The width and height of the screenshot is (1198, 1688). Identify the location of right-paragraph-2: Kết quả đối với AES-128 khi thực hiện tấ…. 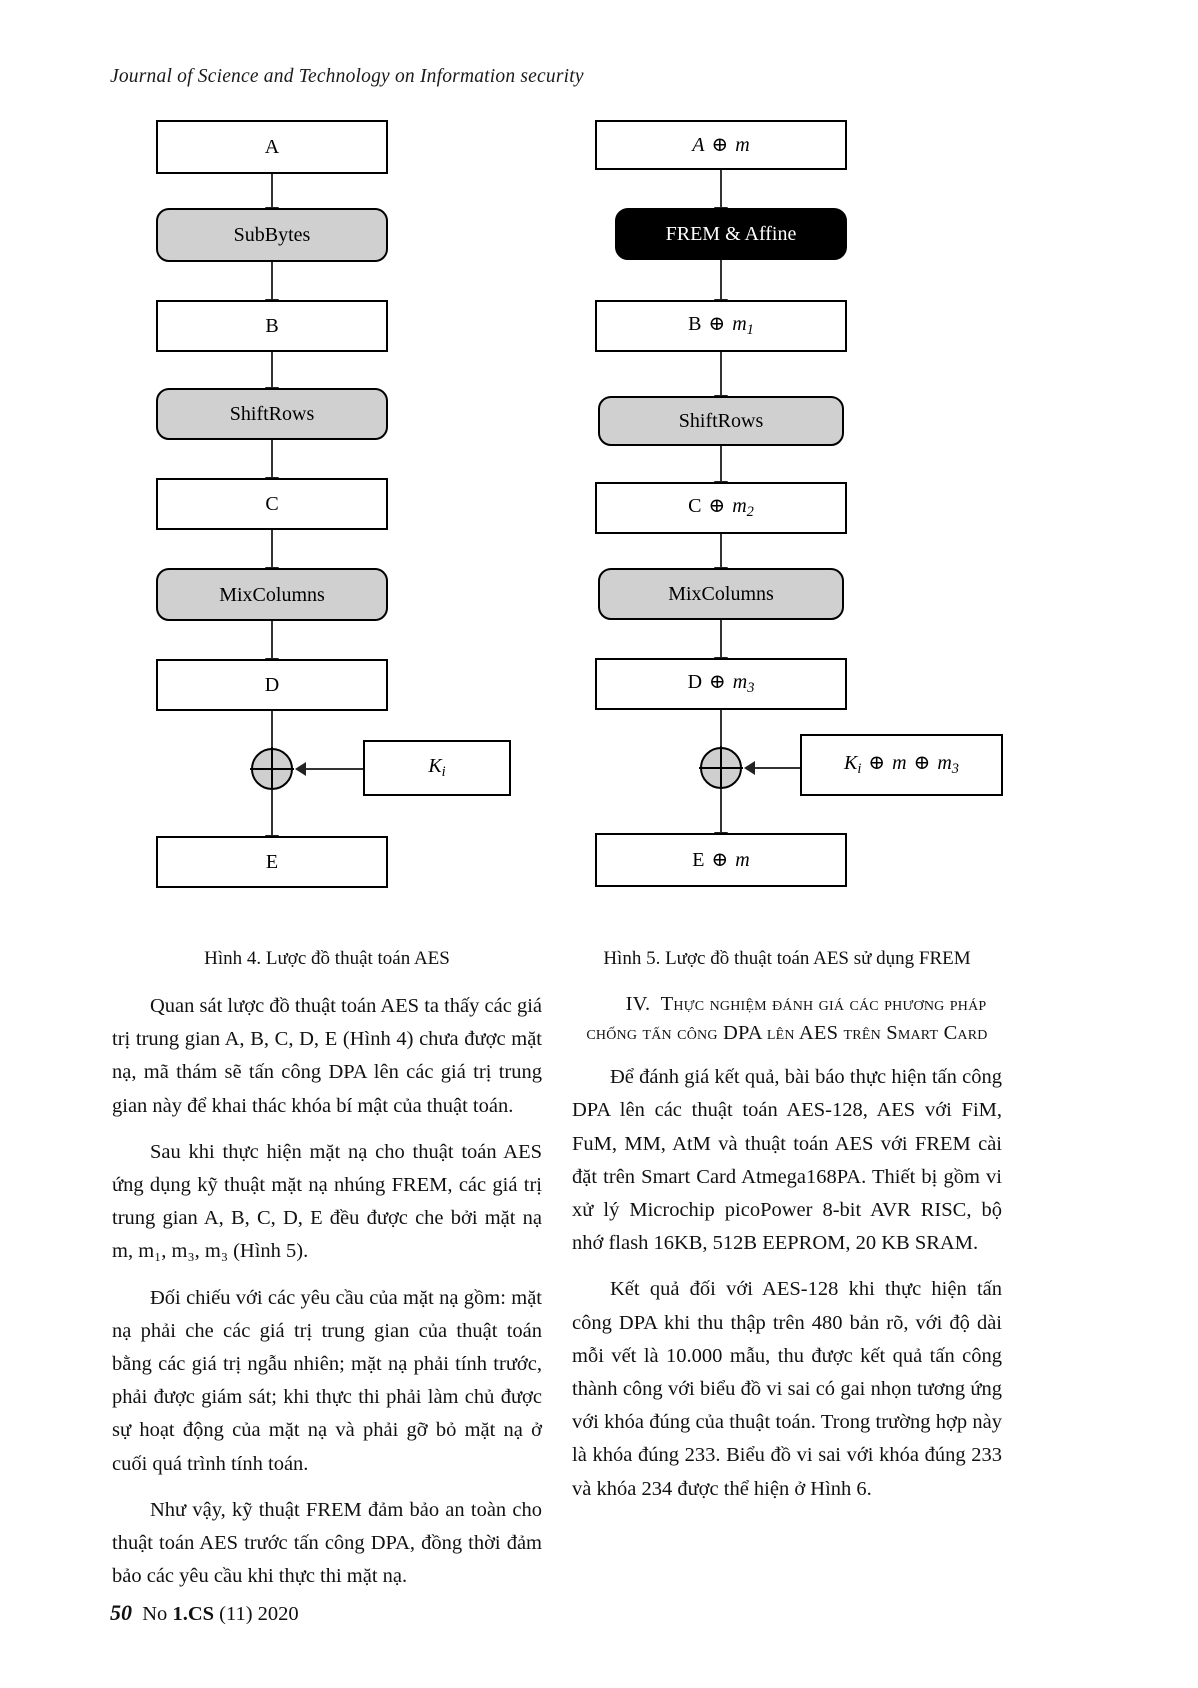
(787, 1389).